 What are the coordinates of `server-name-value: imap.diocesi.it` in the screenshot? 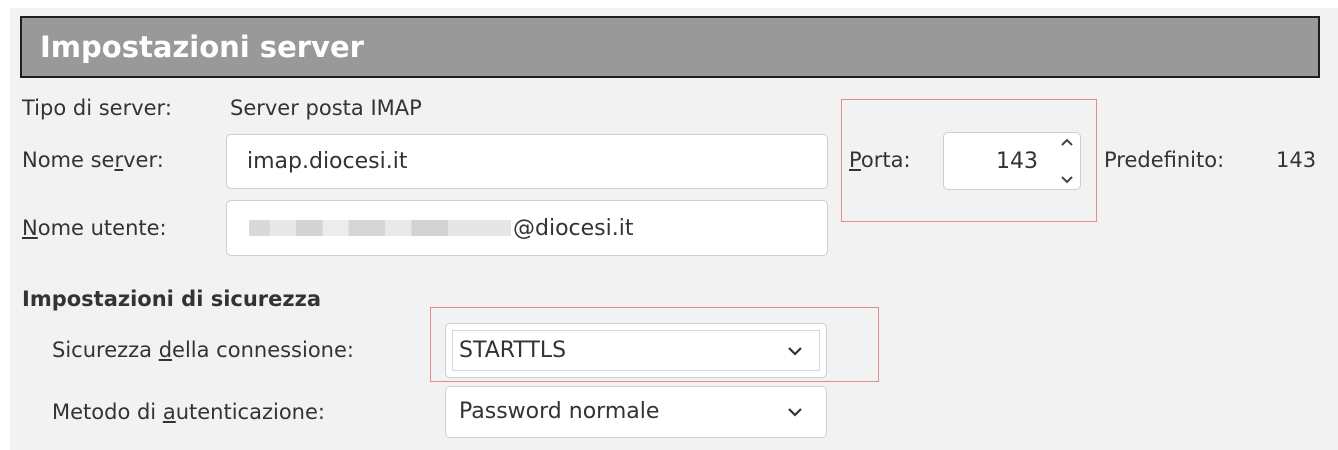 It's located at (327, 161).